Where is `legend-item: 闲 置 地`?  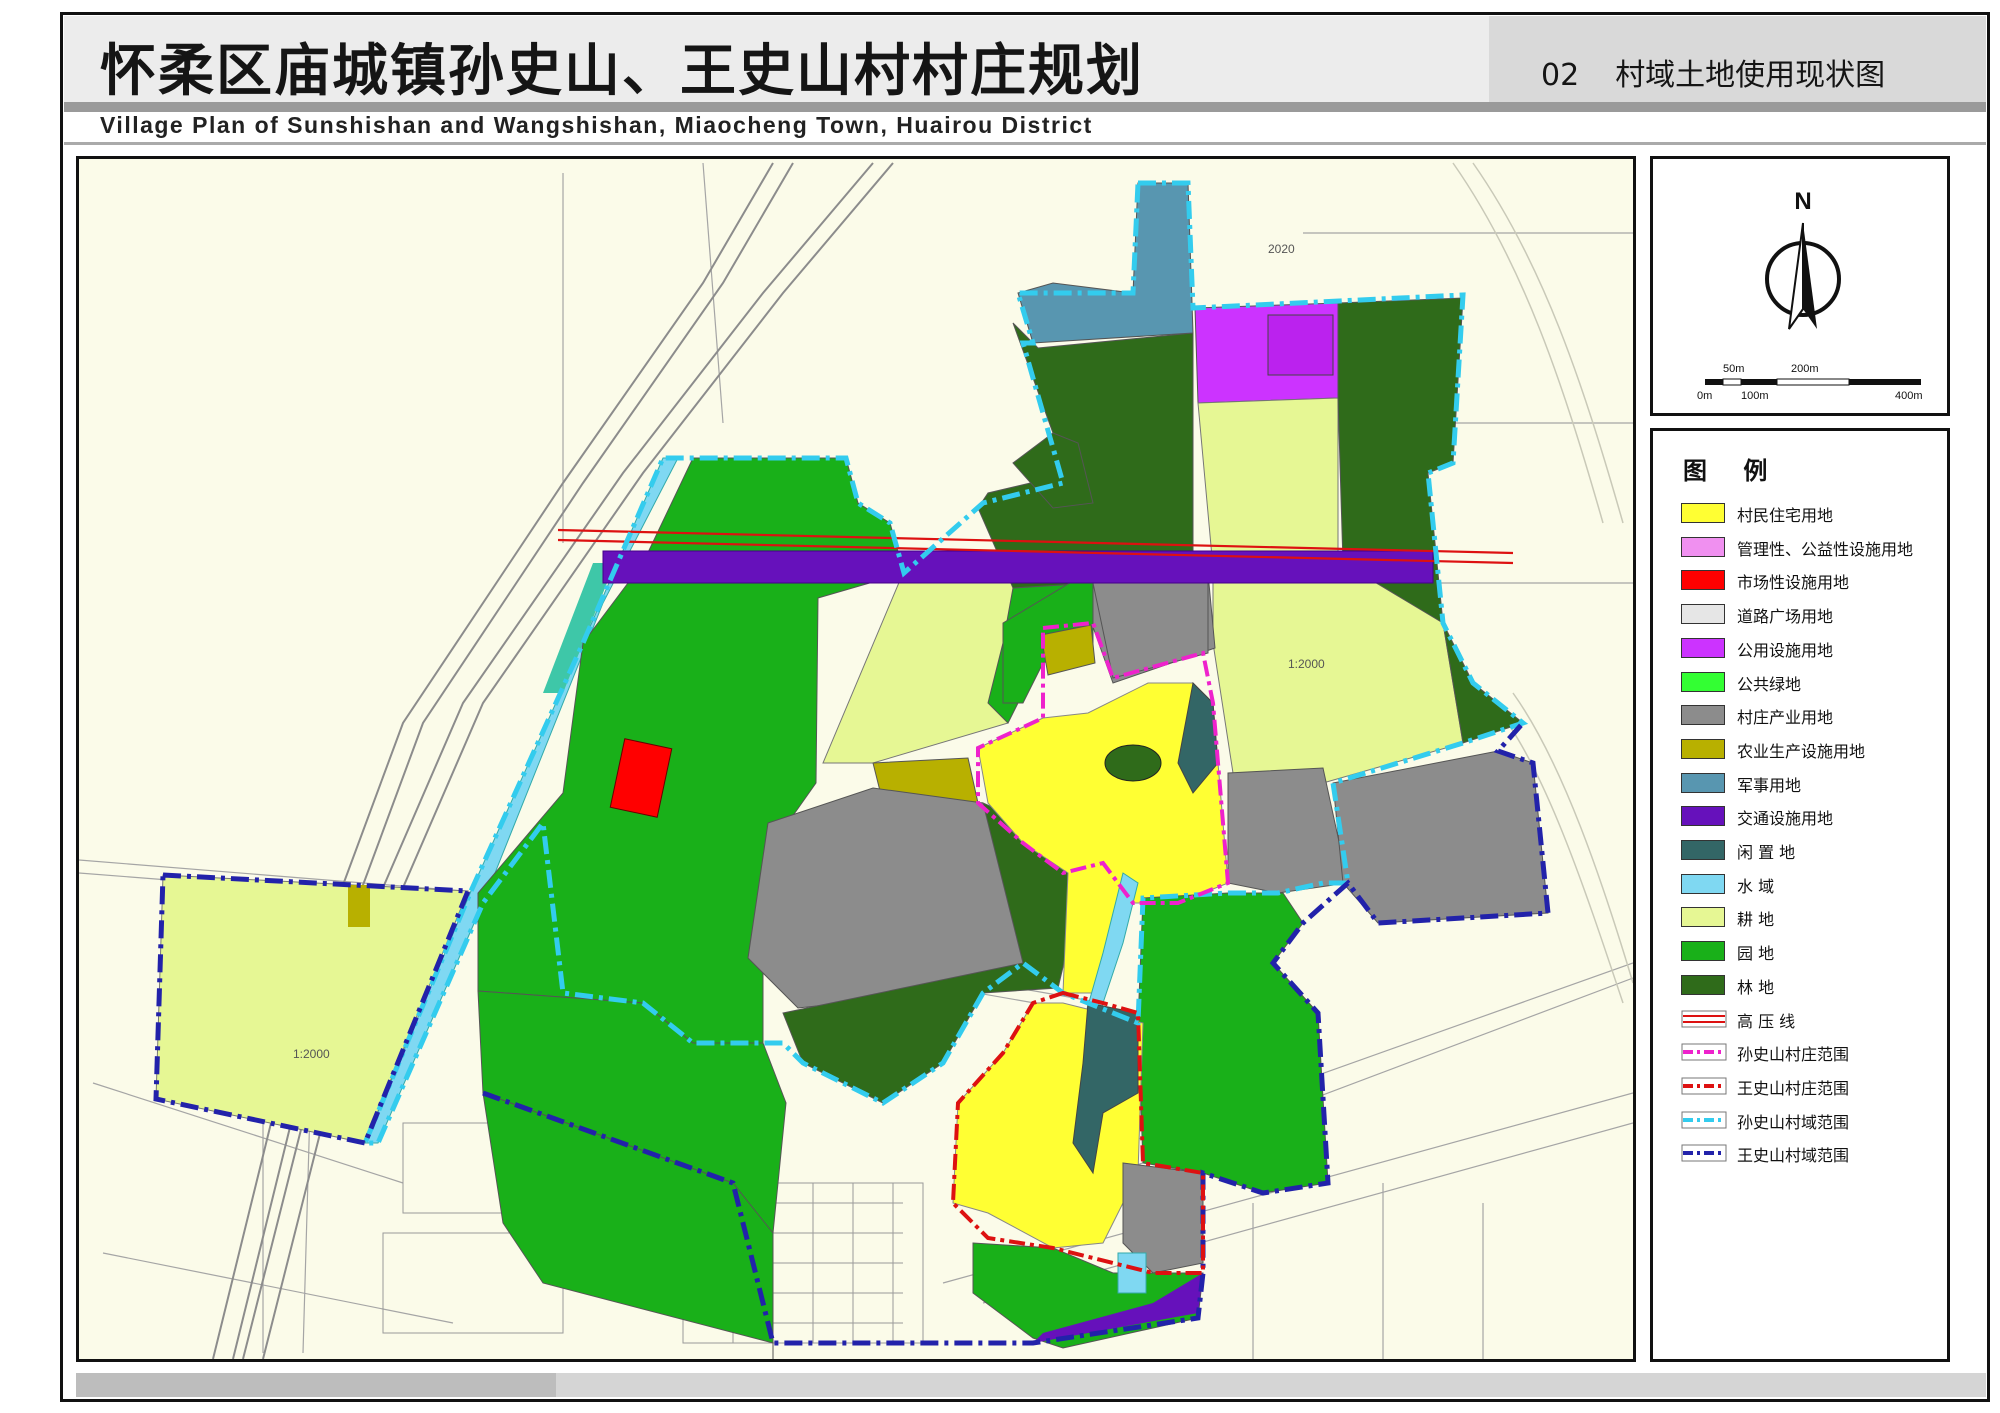 legend-item: 闲 置 地 is located at coordinates (1816, 850).